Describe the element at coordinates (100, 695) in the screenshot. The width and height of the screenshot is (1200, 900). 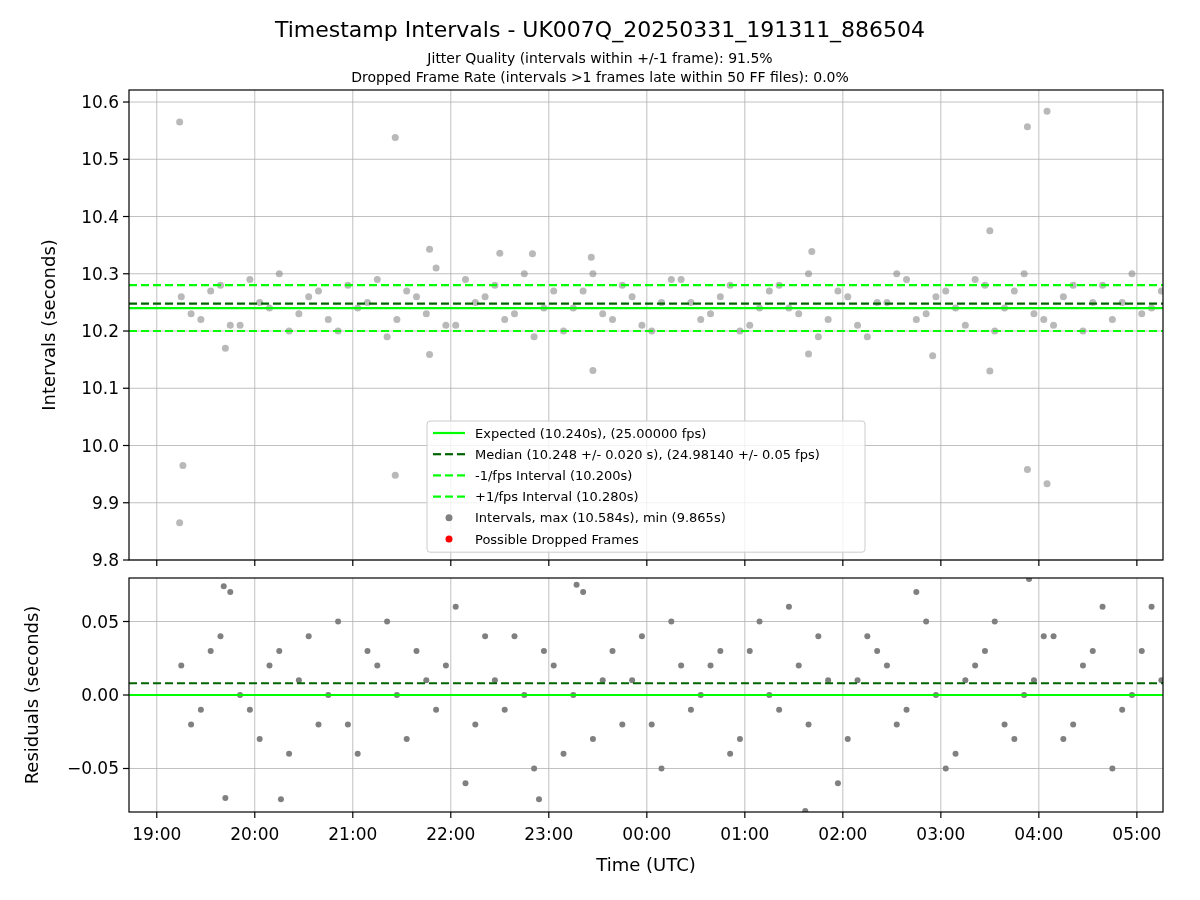
I see `tick-label: 0.00` at that location.